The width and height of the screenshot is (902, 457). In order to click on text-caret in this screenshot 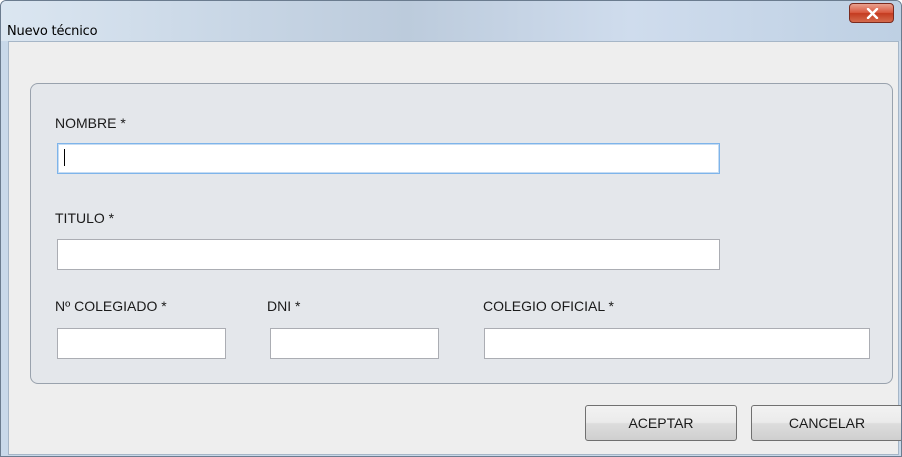, I will do `click(64, 157)`.